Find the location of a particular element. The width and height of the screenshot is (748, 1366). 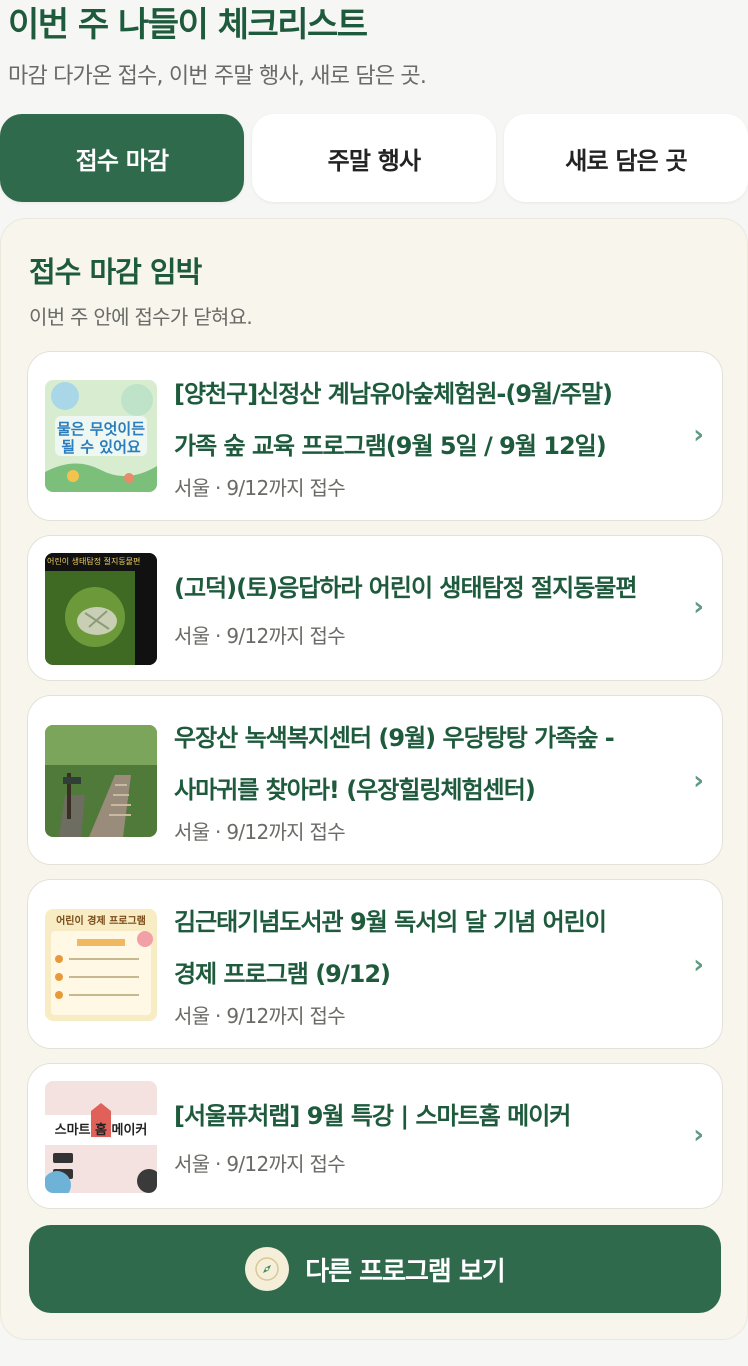

program-thumbnail: 어린이 생태탐정 절지동물편 is located at coordinates (101, 609).